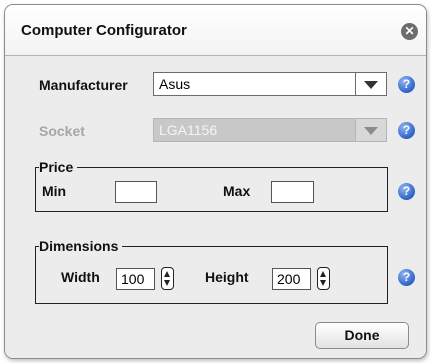 The height and width of the screenshot is (363, 431). Describe the element at coordinates (211, 185) in the screenshot. I see `price-group: Price Min Max` at that location.